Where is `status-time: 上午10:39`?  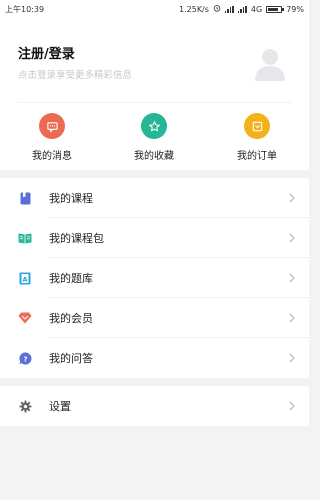 status-time: 上午10:39 is located at coordinates (25, 9).